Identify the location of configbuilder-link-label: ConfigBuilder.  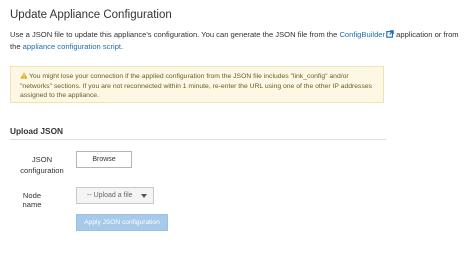
(362, 34).